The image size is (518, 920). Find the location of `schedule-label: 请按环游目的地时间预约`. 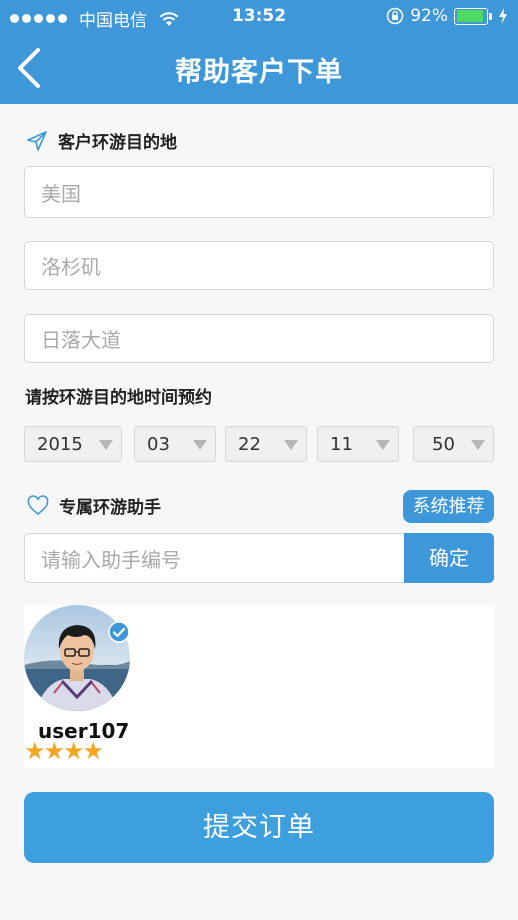

schedule-label: 请按环游目的地时间预约 is located at coordinates (118, 395).